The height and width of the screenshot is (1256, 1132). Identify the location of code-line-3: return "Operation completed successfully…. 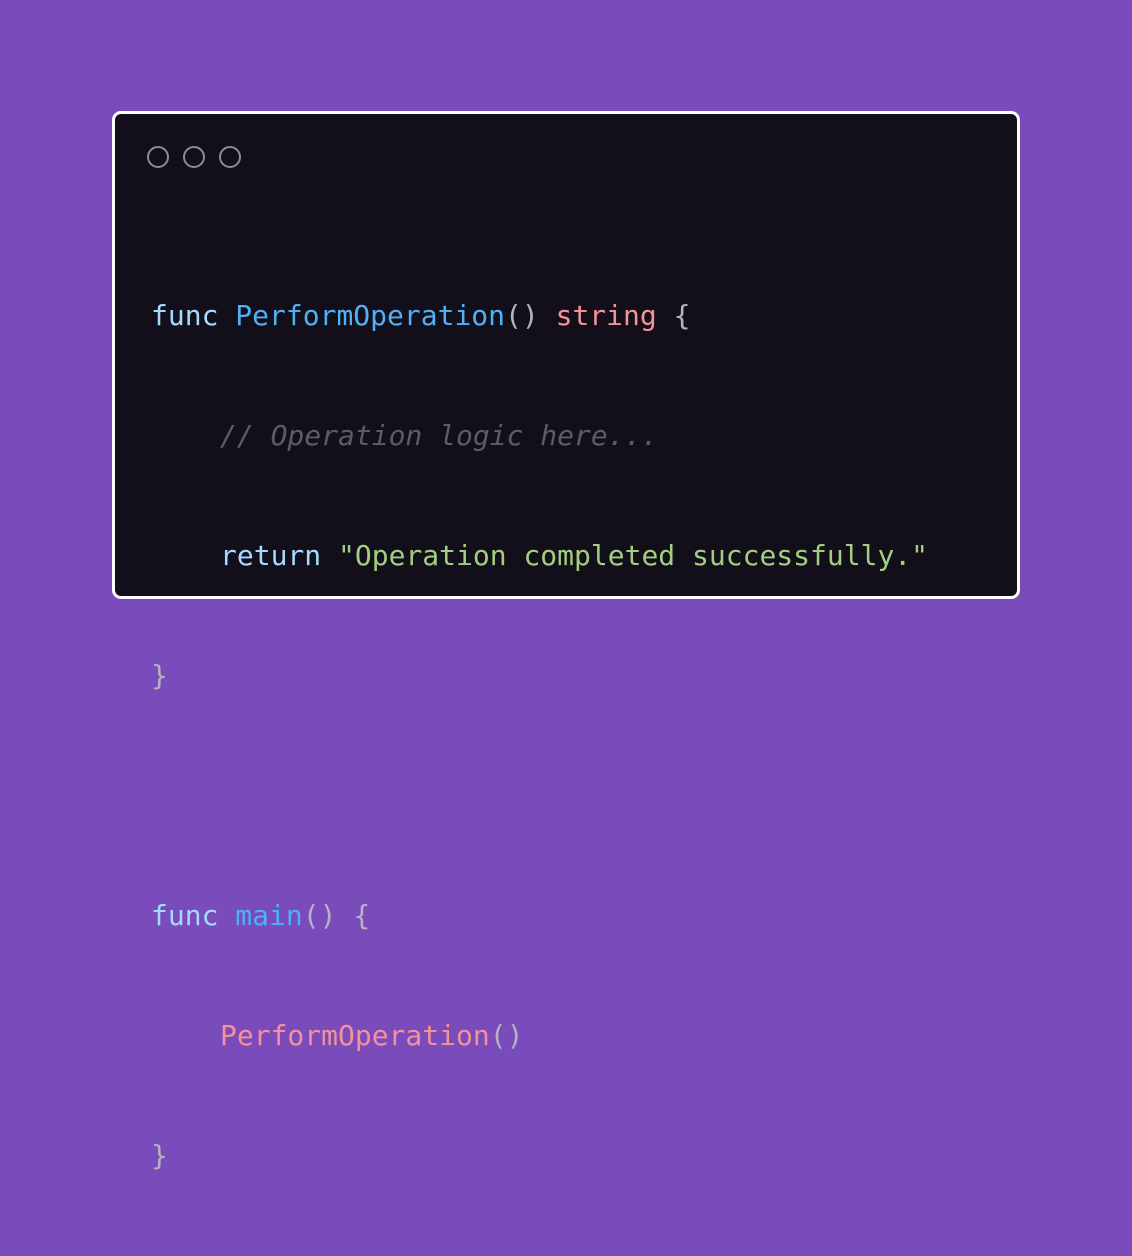
(539, 556).